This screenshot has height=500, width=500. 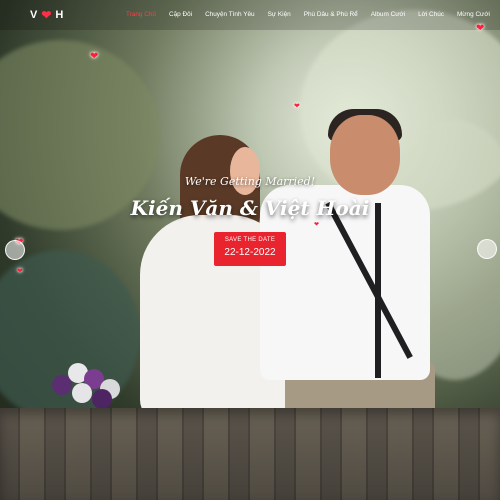 What do you see at coordinates (250, 208) in the screenshot?
I see `couple-names: Kiến Văn & Việt Hoài` at bounding box center [250, 208].